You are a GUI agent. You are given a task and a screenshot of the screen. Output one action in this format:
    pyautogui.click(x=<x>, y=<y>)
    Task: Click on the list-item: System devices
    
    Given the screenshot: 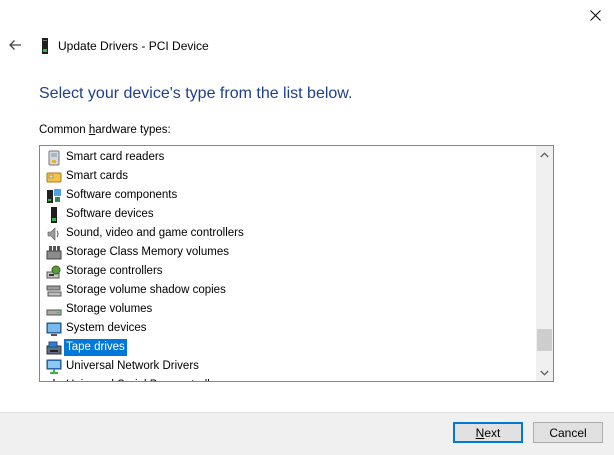 What is the action you would take?
    pyautogui.click(x=288, y=328)
    